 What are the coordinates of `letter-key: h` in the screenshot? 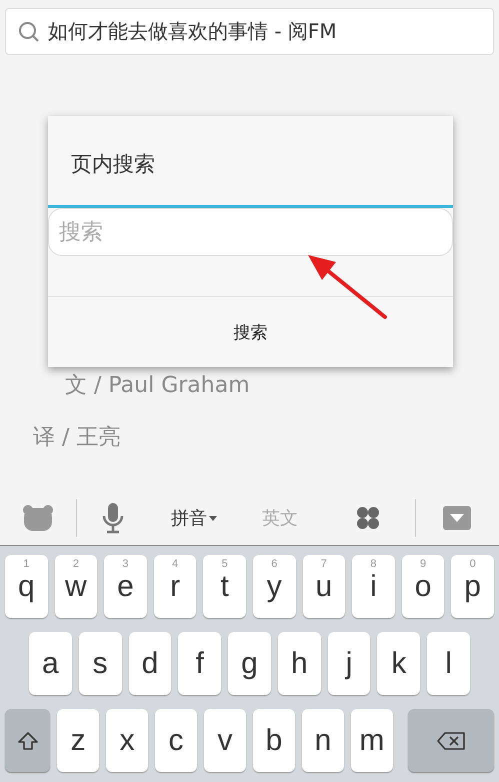 It's located at (299, 663).